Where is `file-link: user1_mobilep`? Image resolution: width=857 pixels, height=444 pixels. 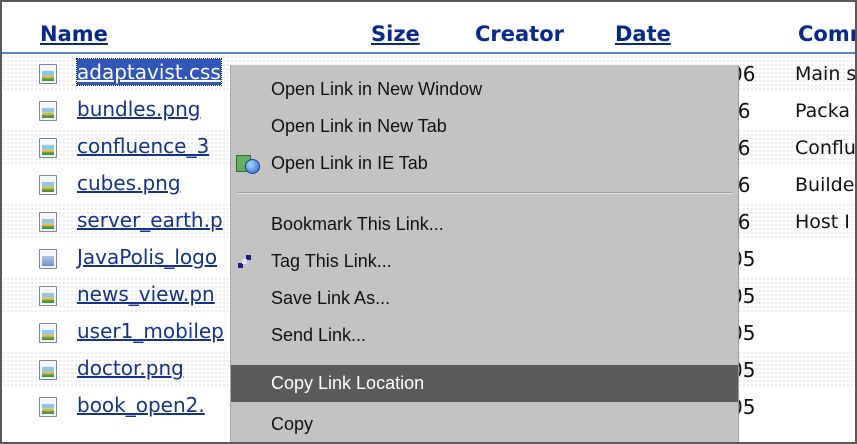
file-link: user1_mobilep is located at coordinates (150, 331).